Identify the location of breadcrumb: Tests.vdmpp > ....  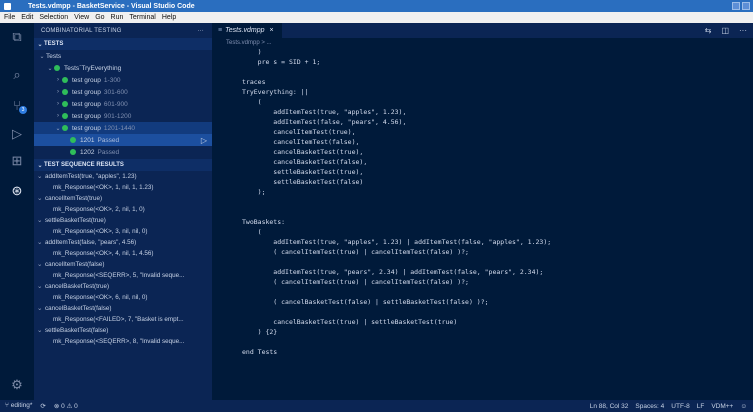
(482, 42).